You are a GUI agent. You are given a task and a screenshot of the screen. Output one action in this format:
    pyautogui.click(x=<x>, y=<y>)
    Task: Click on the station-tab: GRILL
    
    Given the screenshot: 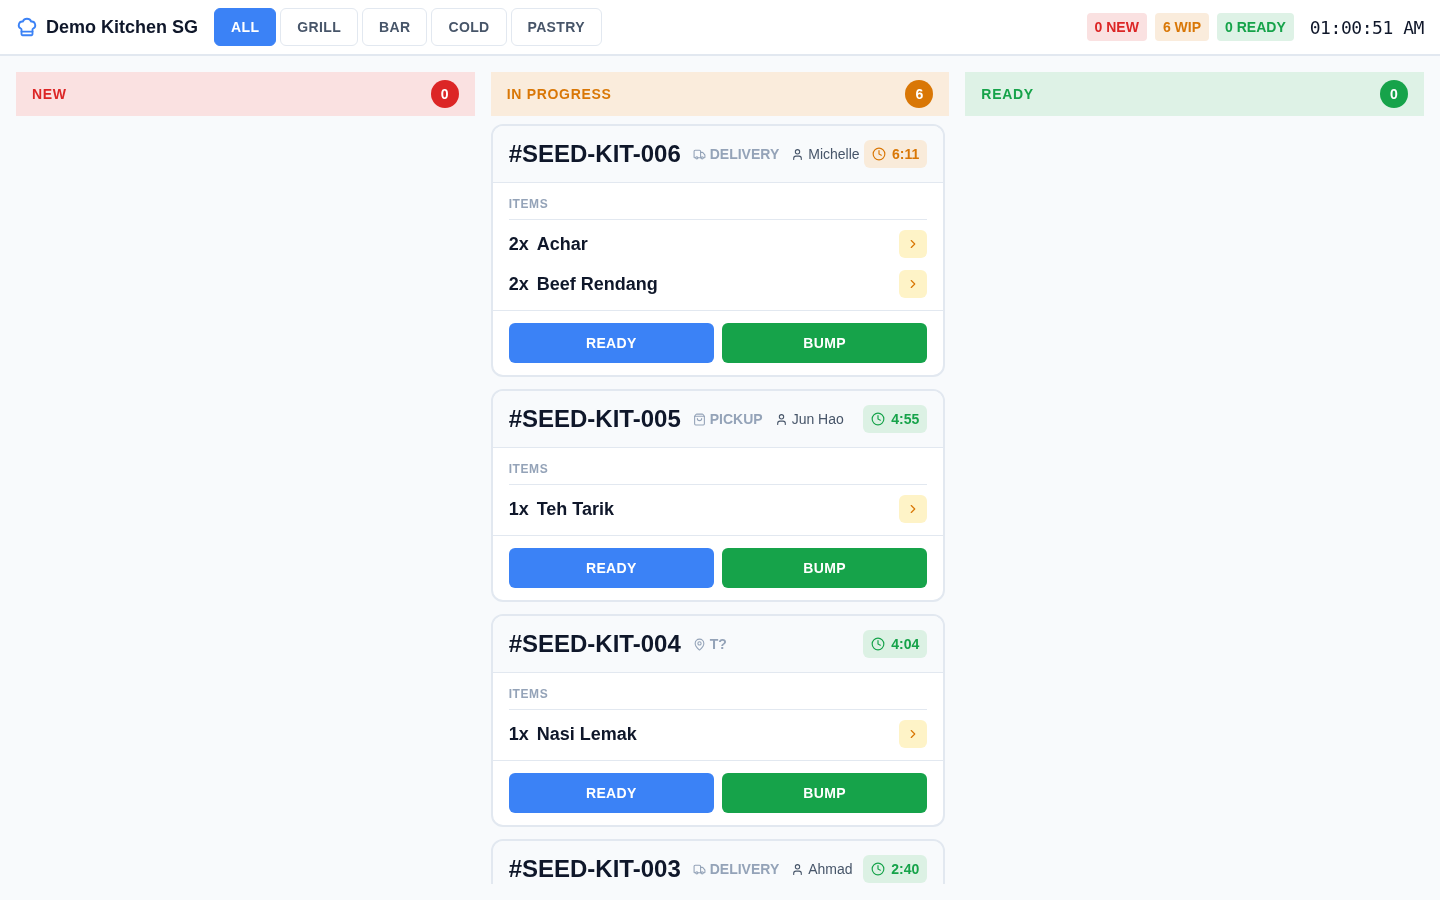 What is the action you would take?
    pyautogui.click(x=319, y=27)
    